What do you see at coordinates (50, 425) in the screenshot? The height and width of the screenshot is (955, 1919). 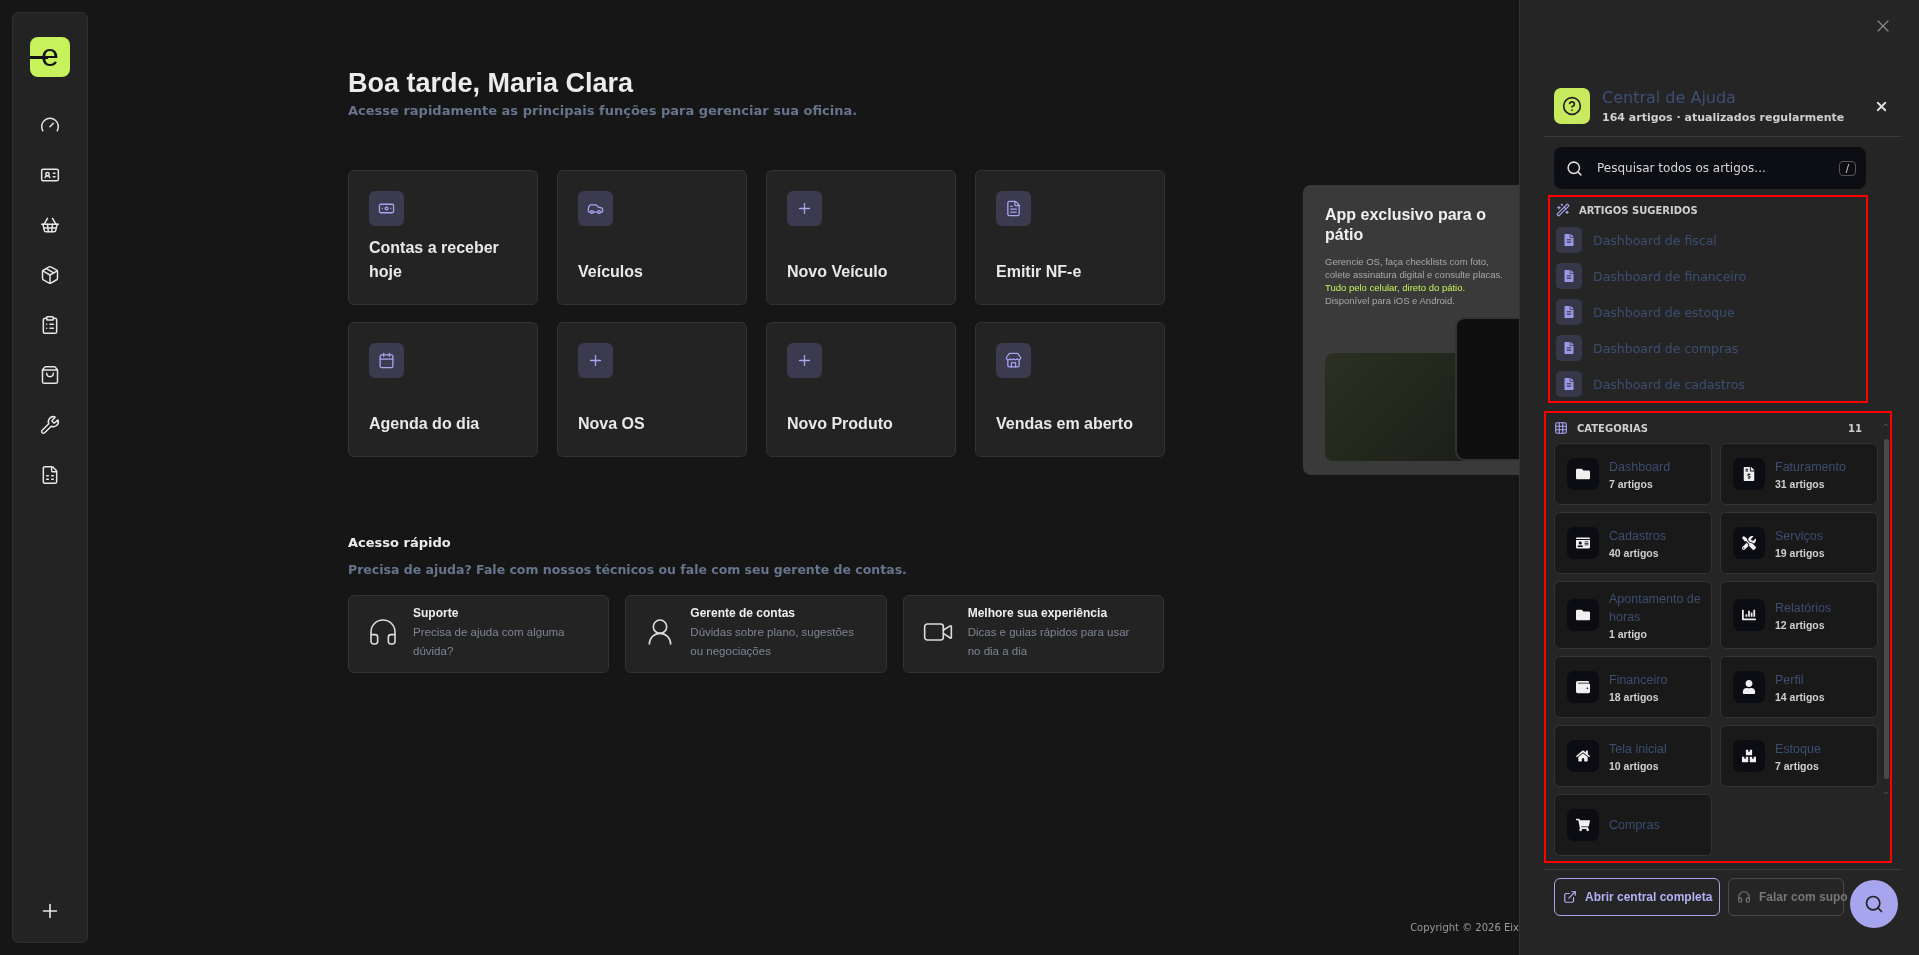 I see `wrench-icon` at bounding box center [50, 425].